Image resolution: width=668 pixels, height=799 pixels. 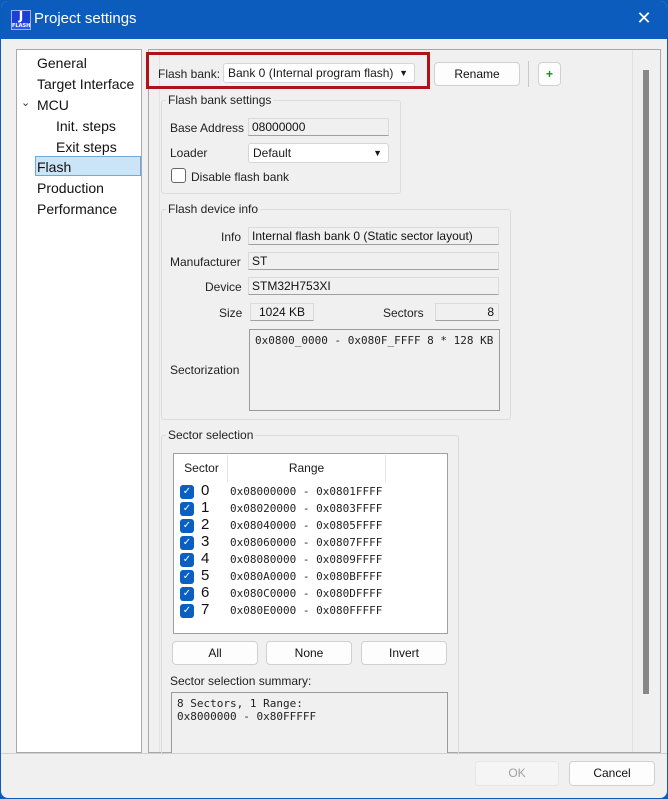 What do you see at coordinates (86, 147) in the screenshot?
I see `nav-item-exit-steps: Exit steps` at bounding box center [86, 147].